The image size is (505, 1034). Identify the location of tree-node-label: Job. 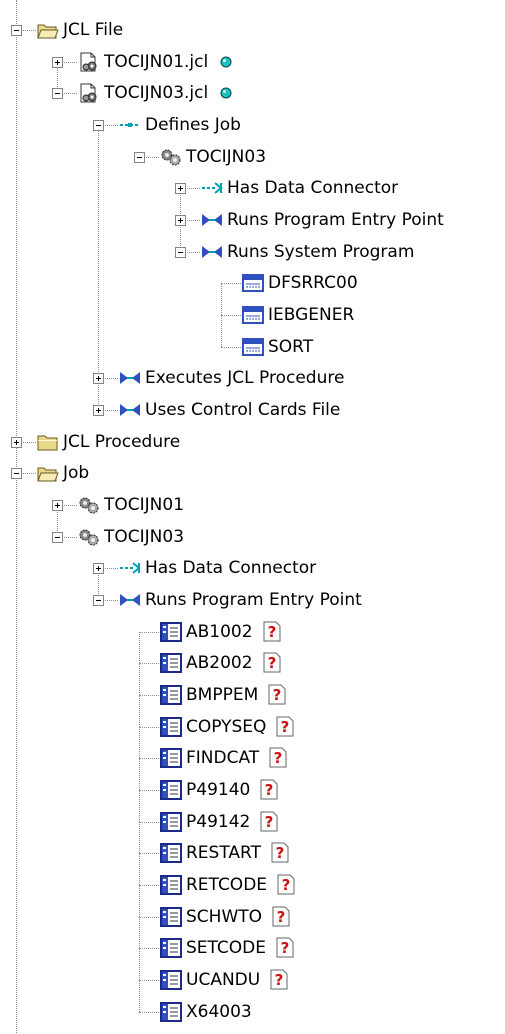
(76, 473).